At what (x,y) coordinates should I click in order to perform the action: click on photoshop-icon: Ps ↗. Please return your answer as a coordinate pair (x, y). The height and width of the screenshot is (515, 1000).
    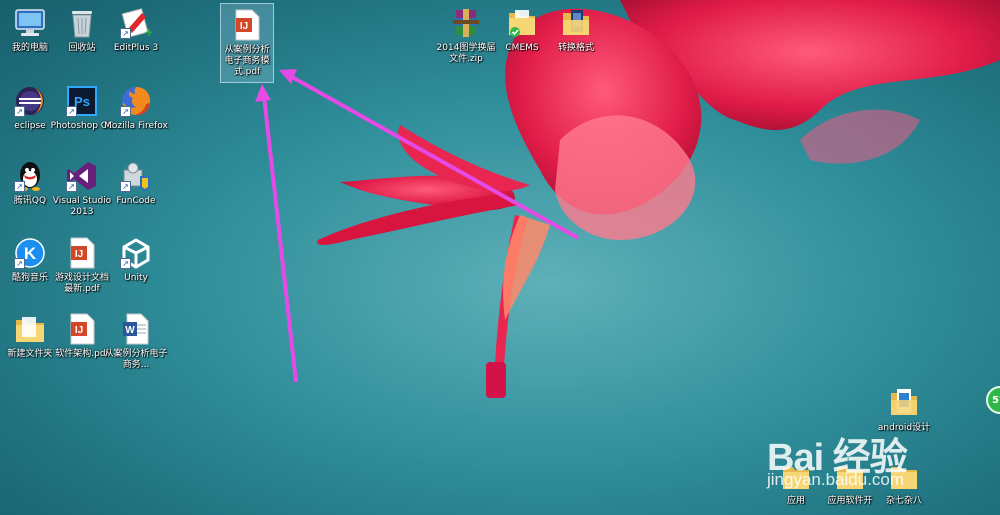
    Looking at the image, I should click on (82, 101).